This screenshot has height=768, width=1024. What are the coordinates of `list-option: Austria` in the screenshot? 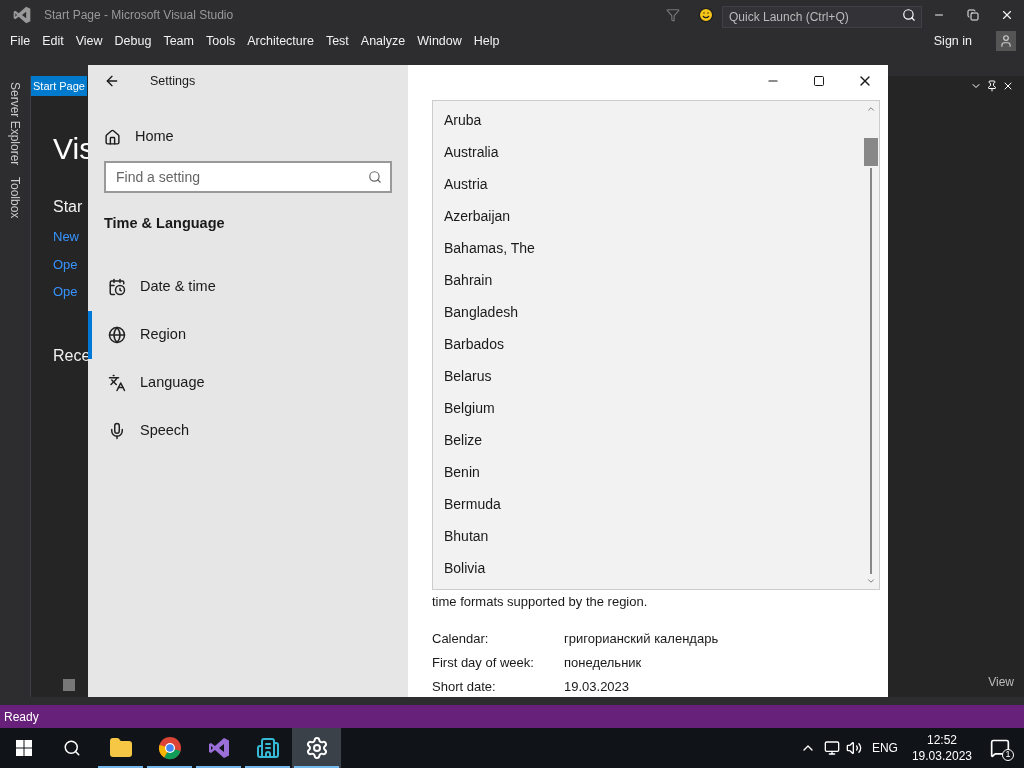 It's located at (648, 184).